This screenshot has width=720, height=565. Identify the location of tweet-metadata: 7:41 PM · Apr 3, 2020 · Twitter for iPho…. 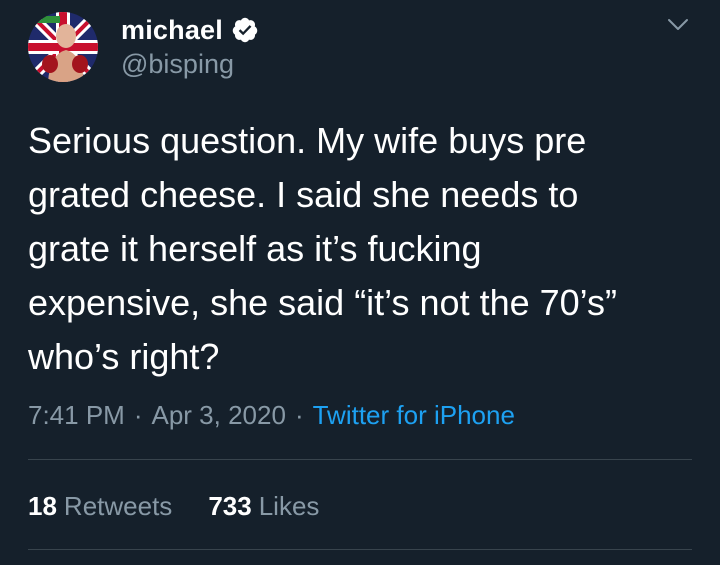
(271, 415).